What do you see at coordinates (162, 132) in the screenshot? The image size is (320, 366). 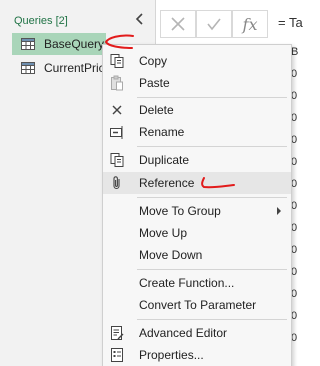 I see `menu-item-label: Rename` at bounding box center [162, 132].